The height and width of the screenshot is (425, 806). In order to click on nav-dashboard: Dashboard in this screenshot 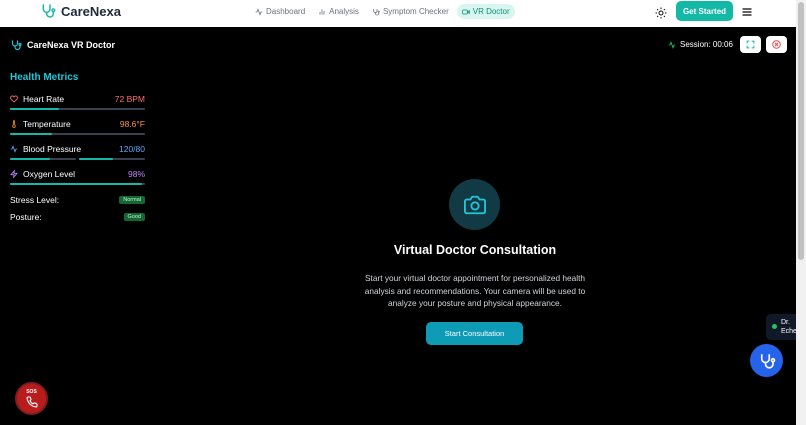, I will do `click(280, 11)`.